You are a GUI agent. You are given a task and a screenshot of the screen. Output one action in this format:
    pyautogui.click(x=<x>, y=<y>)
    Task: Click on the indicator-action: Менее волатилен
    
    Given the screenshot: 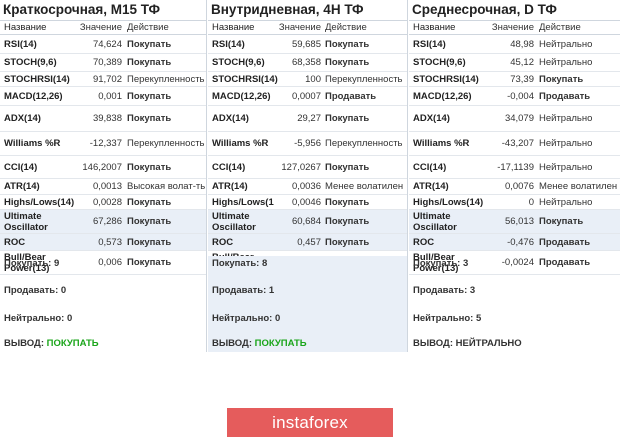 What is the action you would take?
    pyautogui.click(x=364, y=186)
    